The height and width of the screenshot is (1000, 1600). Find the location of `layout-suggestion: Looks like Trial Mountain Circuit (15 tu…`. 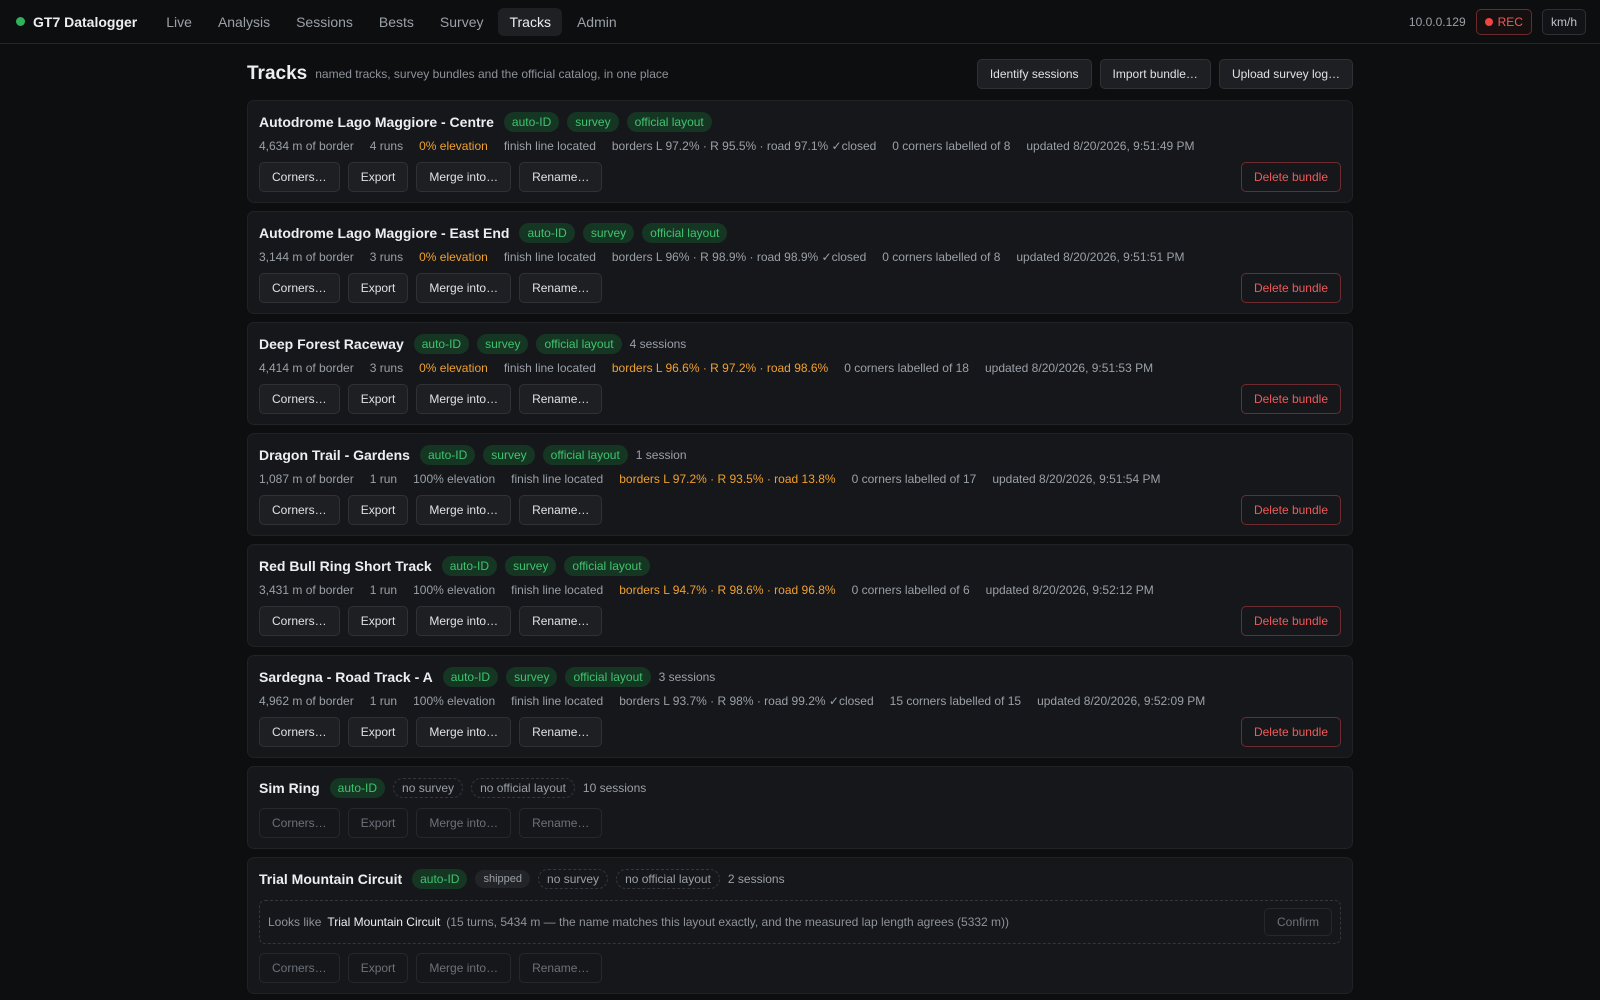

layout-suggestion: Looks like Trial Mountain Circuit (15 tu… is located at coordinates (800, 922).